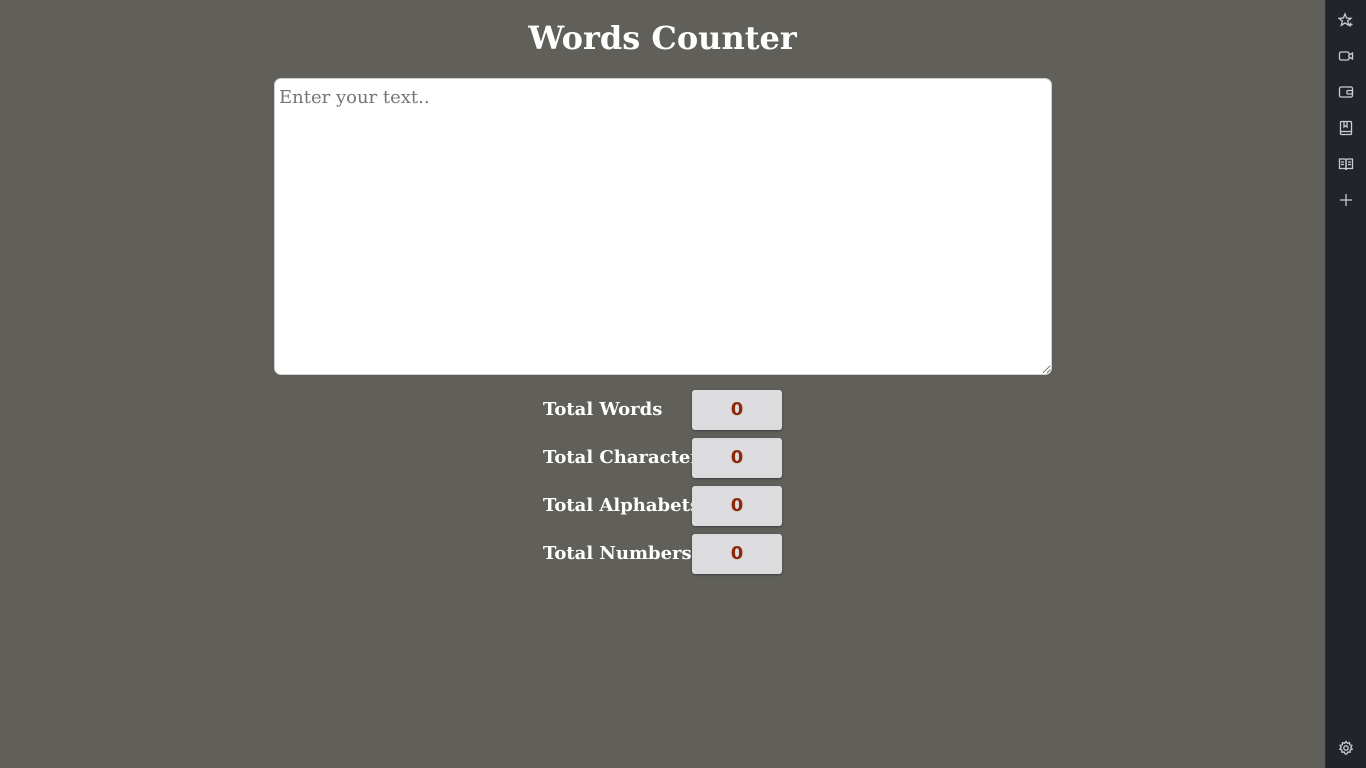  Describe the element at coordinates (662, 38) in the screenshot. I see `page-title: Words Counter` at that location.